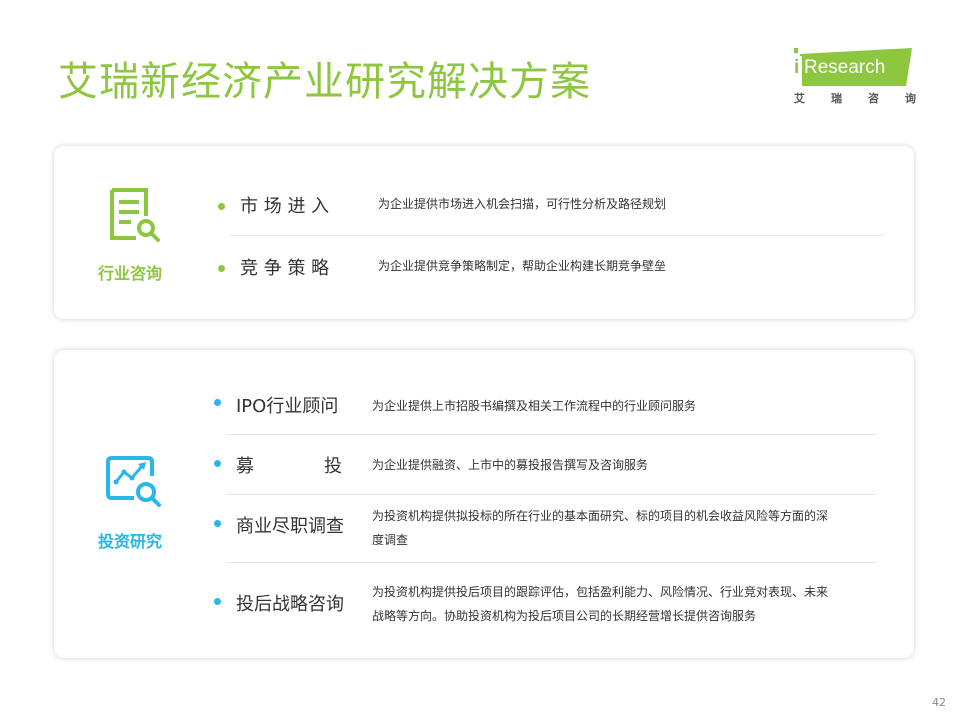 The width and height of the screenshot is (960, 720). I want to click on category-label-industry-consulting: 行业咨询, so click(130, 273).